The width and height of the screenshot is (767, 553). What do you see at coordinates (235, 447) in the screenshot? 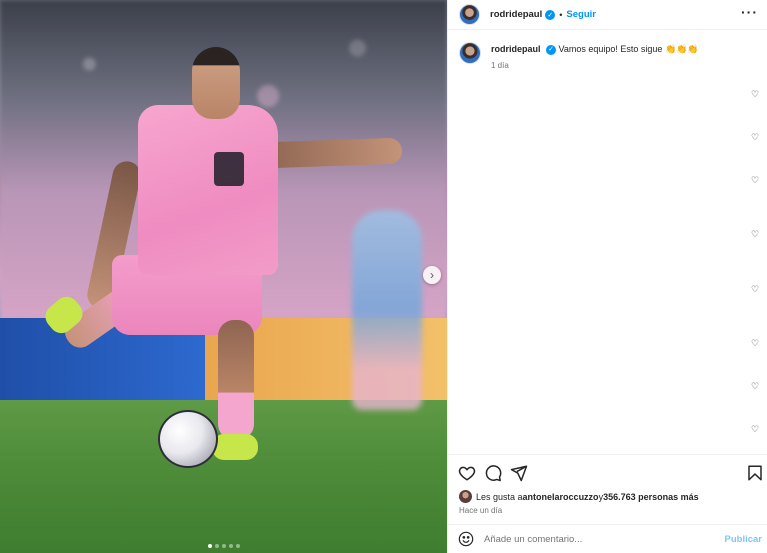
I see `player-boot-right` at bounding box center [235, 447].